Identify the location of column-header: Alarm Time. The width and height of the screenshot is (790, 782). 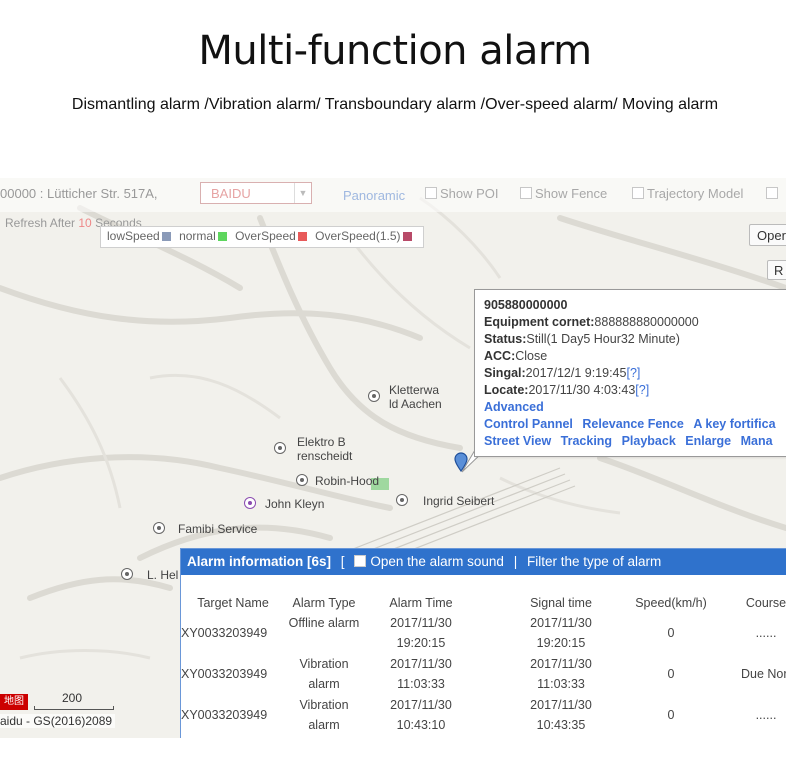
(421, 603).